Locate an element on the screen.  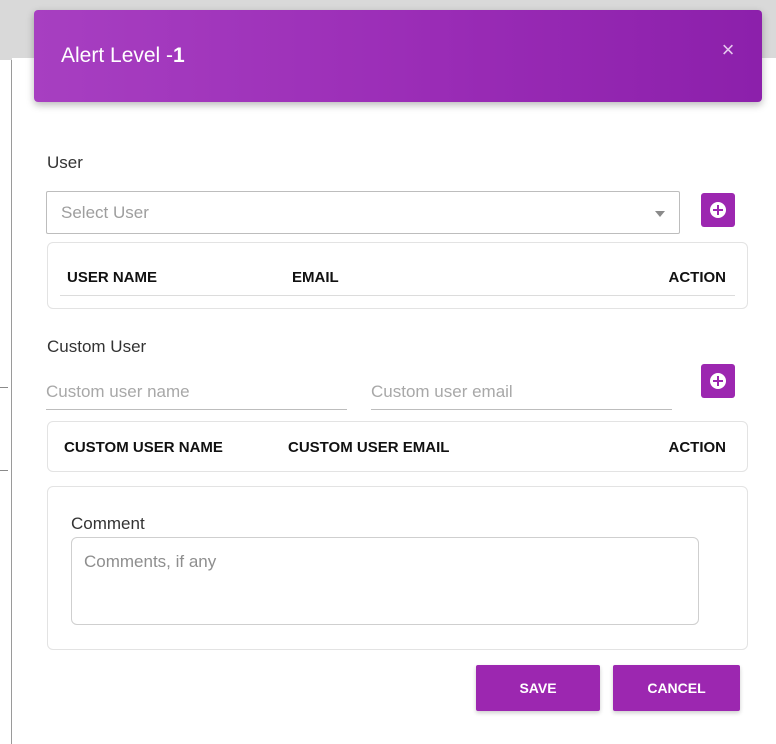
select-user-placeholder: Select User is located at coordinates (105, 212).